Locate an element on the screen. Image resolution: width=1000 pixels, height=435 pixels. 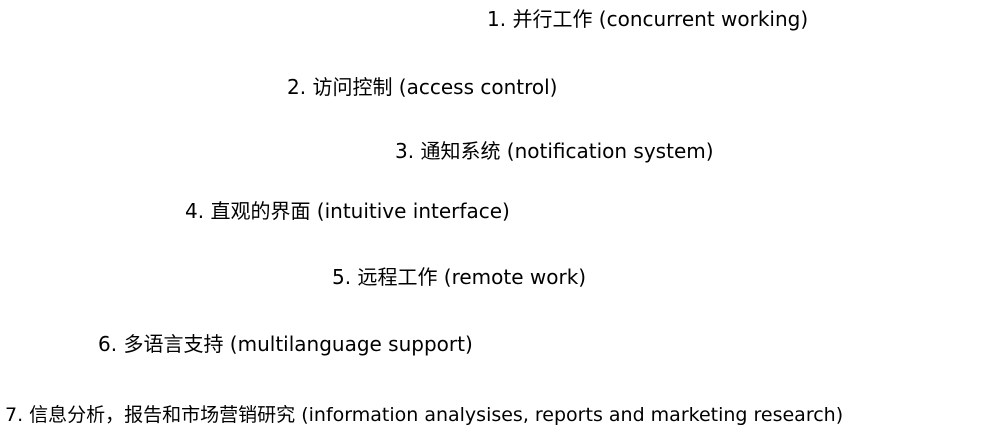
list-item: 3. 通知系统 (notification system) is located at coordinates (554, 151).